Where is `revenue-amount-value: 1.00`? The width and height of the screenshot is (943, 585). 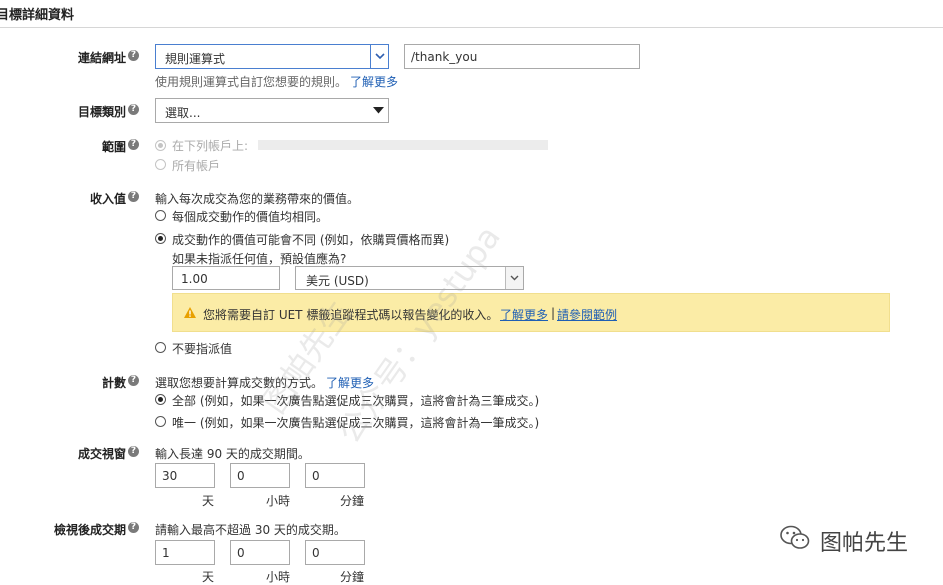 revenue-amount-value: 1.00 is located at coordinates (194, 279).